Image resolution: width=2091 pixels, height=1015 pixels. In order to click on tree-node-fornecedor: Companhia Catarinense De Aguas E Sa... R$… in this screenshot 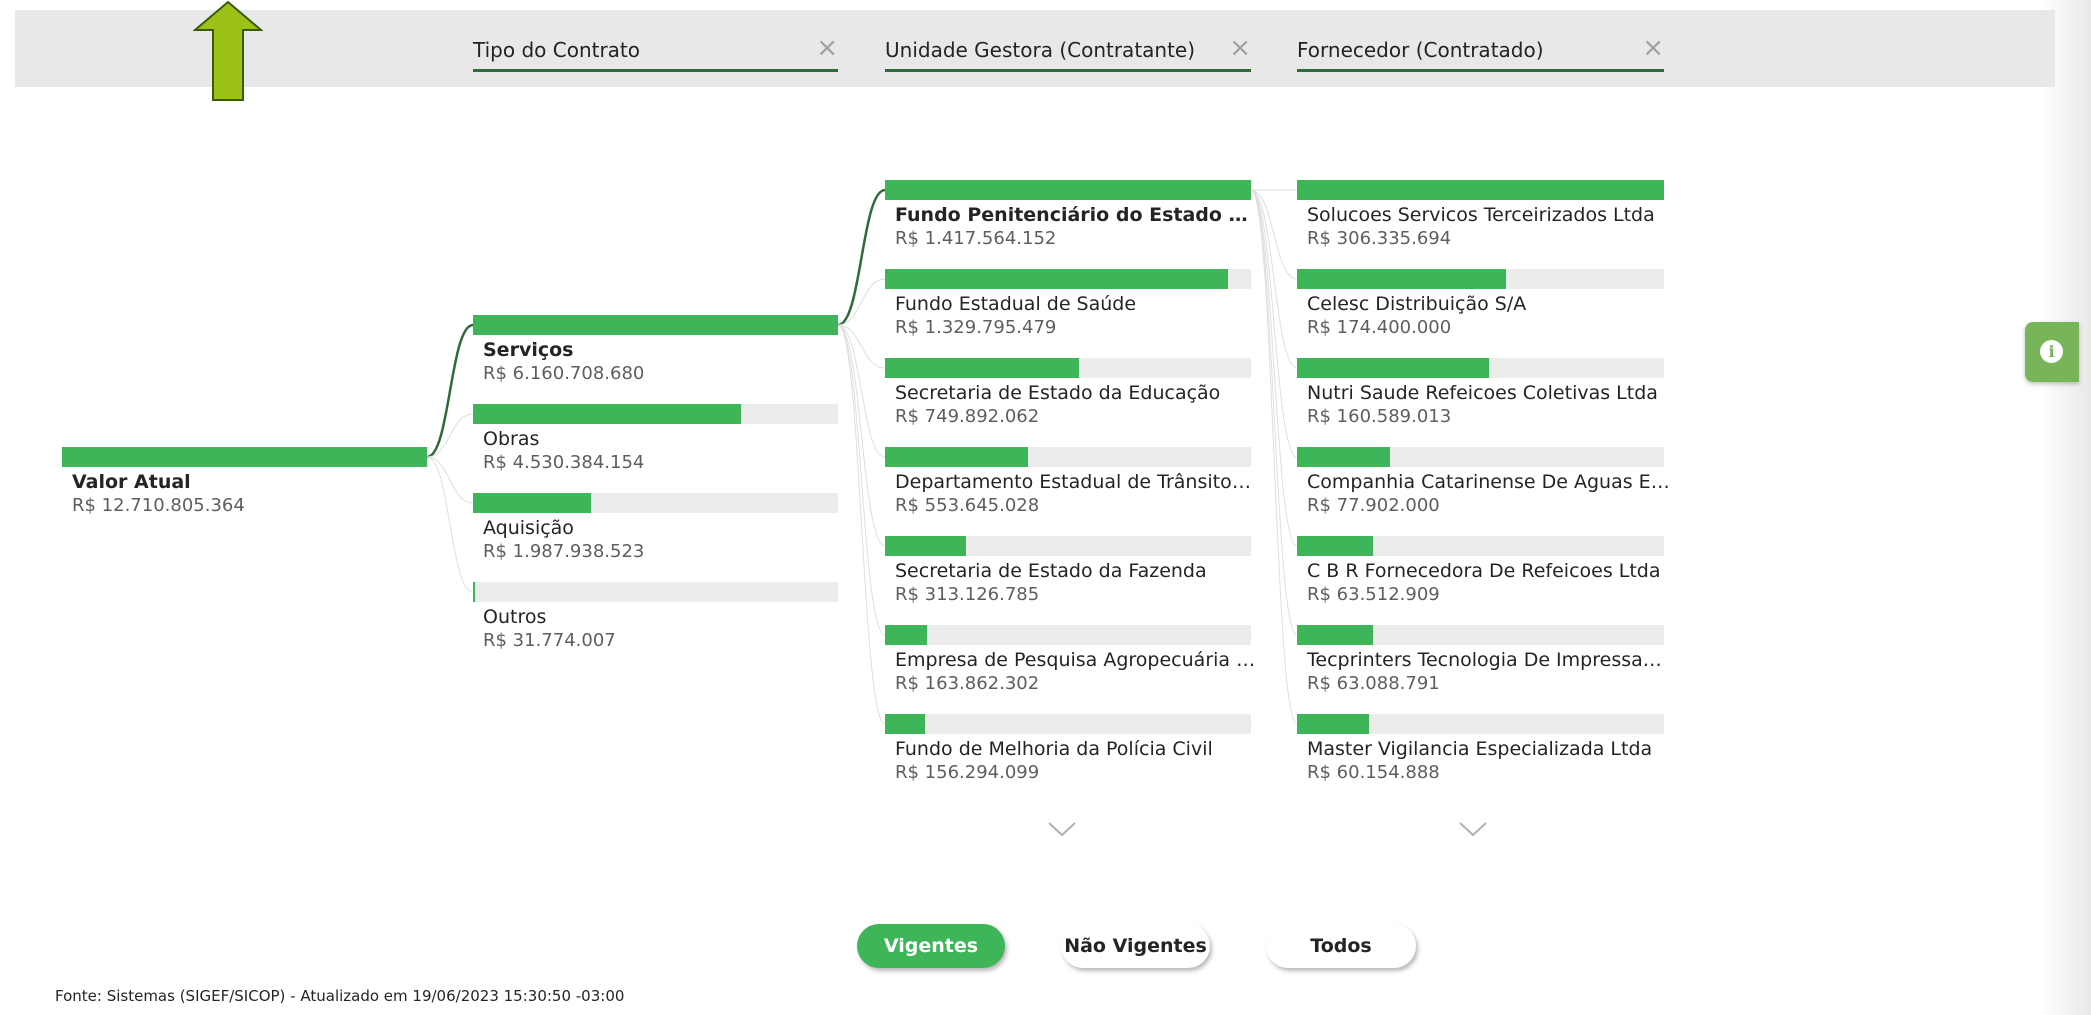, I will do `click(1483, 487)`.